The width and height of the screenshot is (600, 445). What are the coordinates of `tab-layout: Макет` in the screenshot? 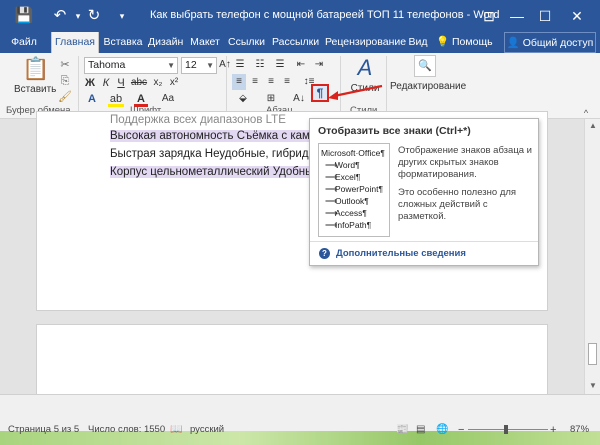 It's located at (205, 42).